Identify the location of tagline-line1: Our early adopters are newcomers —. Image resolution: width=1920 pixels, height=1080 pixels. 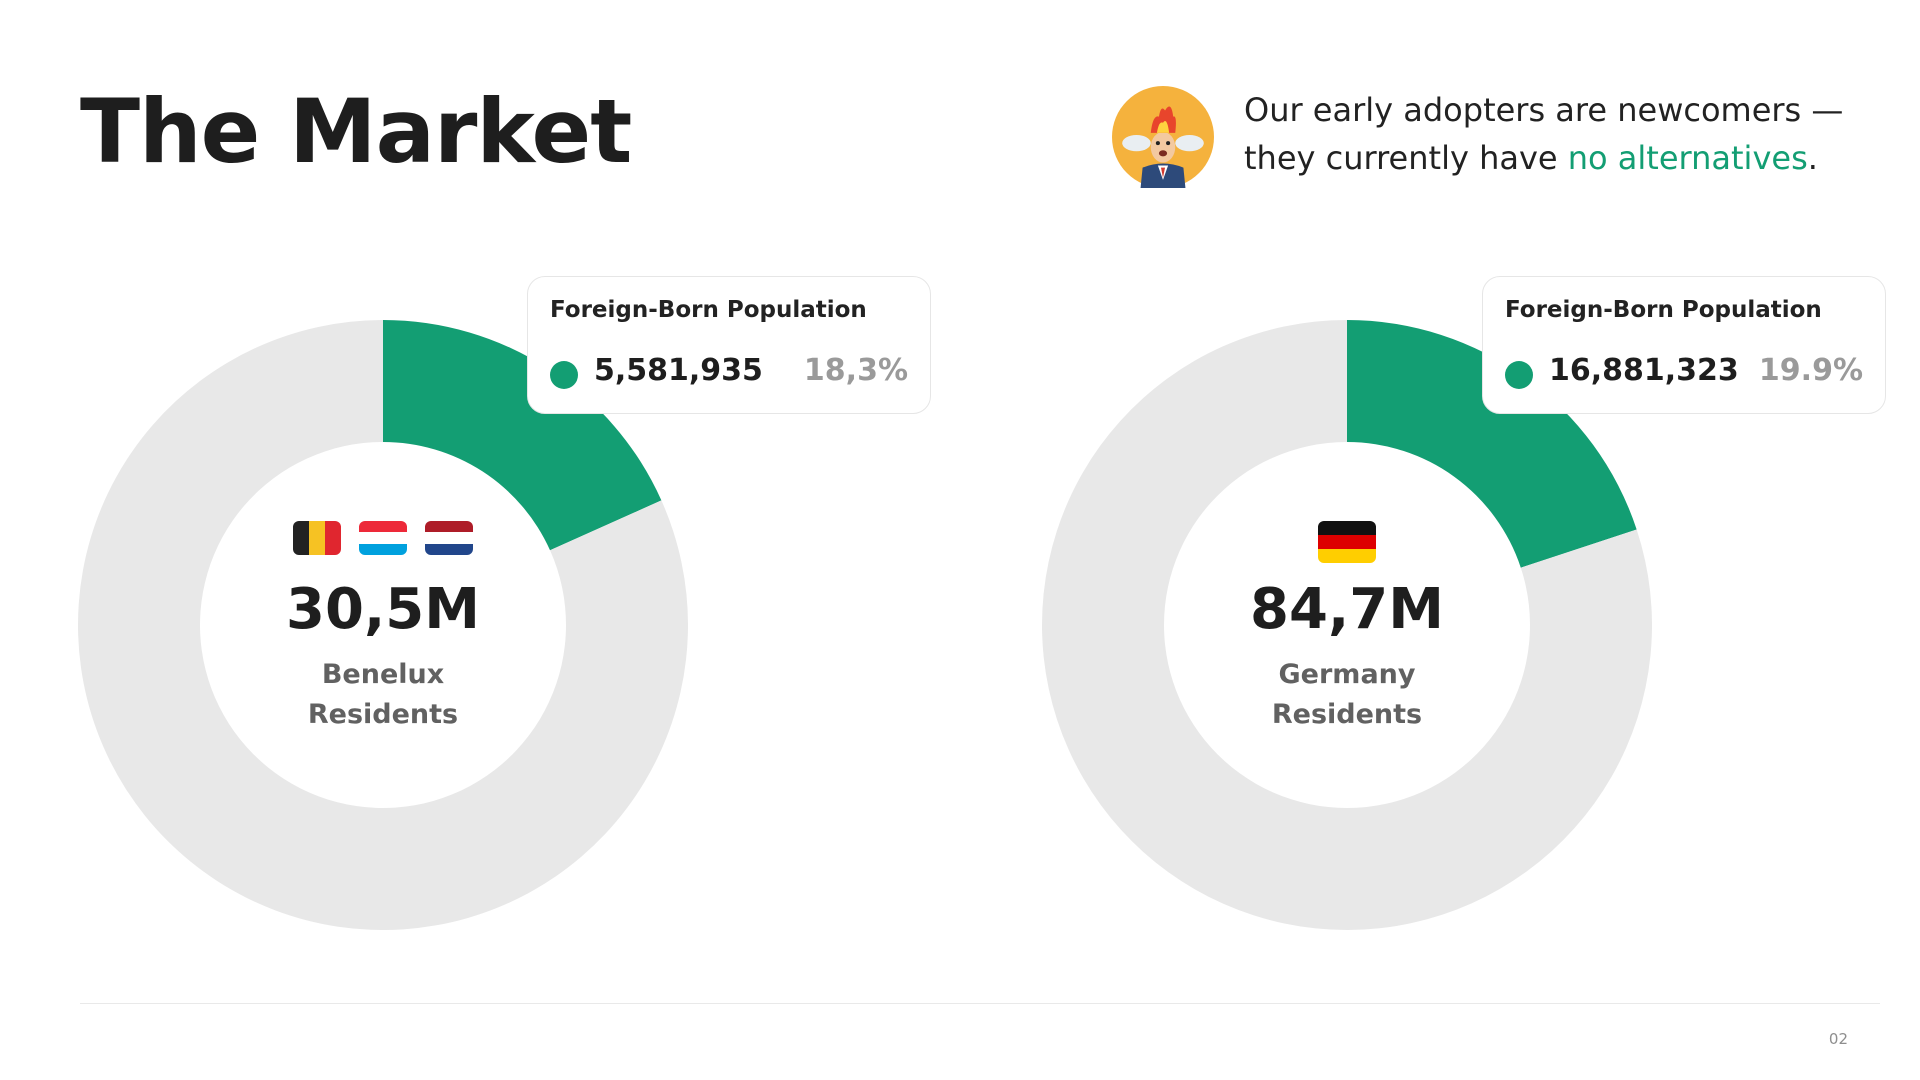
(1544, 110).